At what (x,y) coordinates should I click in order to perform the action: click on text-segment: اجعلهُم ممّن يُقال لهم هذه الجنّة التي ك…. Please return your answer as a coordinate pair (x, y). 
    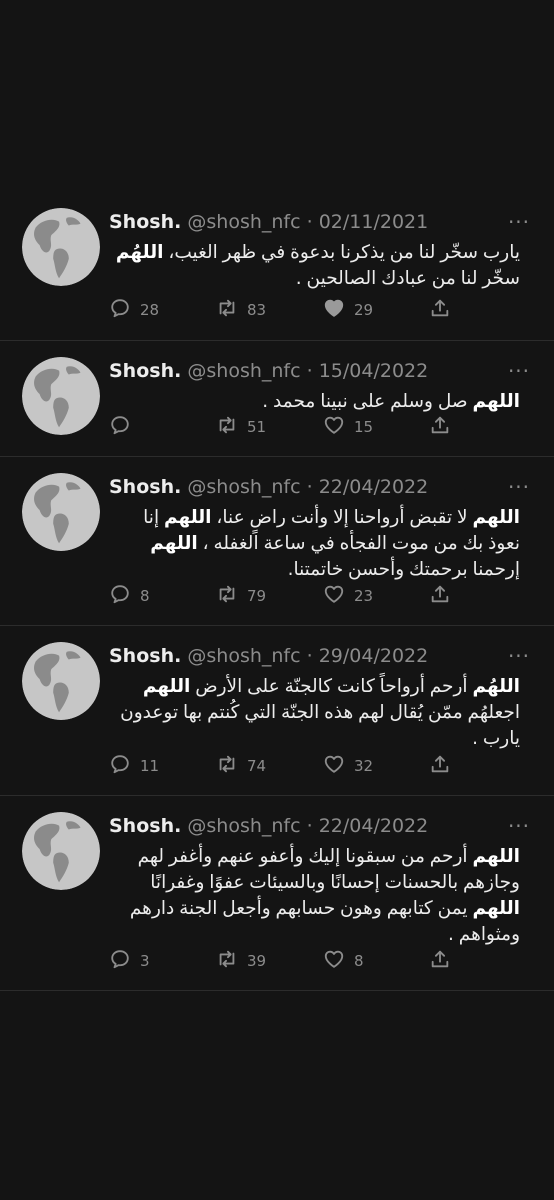
    Looking at the image, I should click on (320, 725).